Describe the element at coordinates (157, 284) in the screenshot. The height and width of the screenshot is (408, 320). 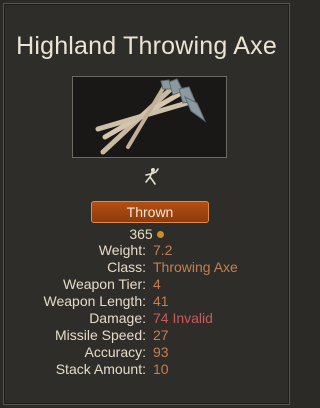
I see `stat-value: 4` at that location.